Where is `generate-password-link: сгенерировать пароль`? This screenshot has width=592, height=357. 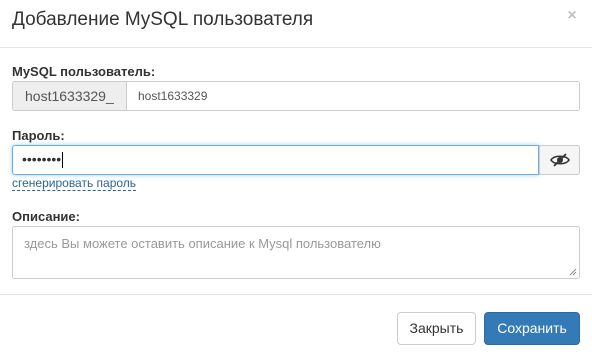 generate-password-link: сгенерировать пароль is located at coordinates (74, 183).